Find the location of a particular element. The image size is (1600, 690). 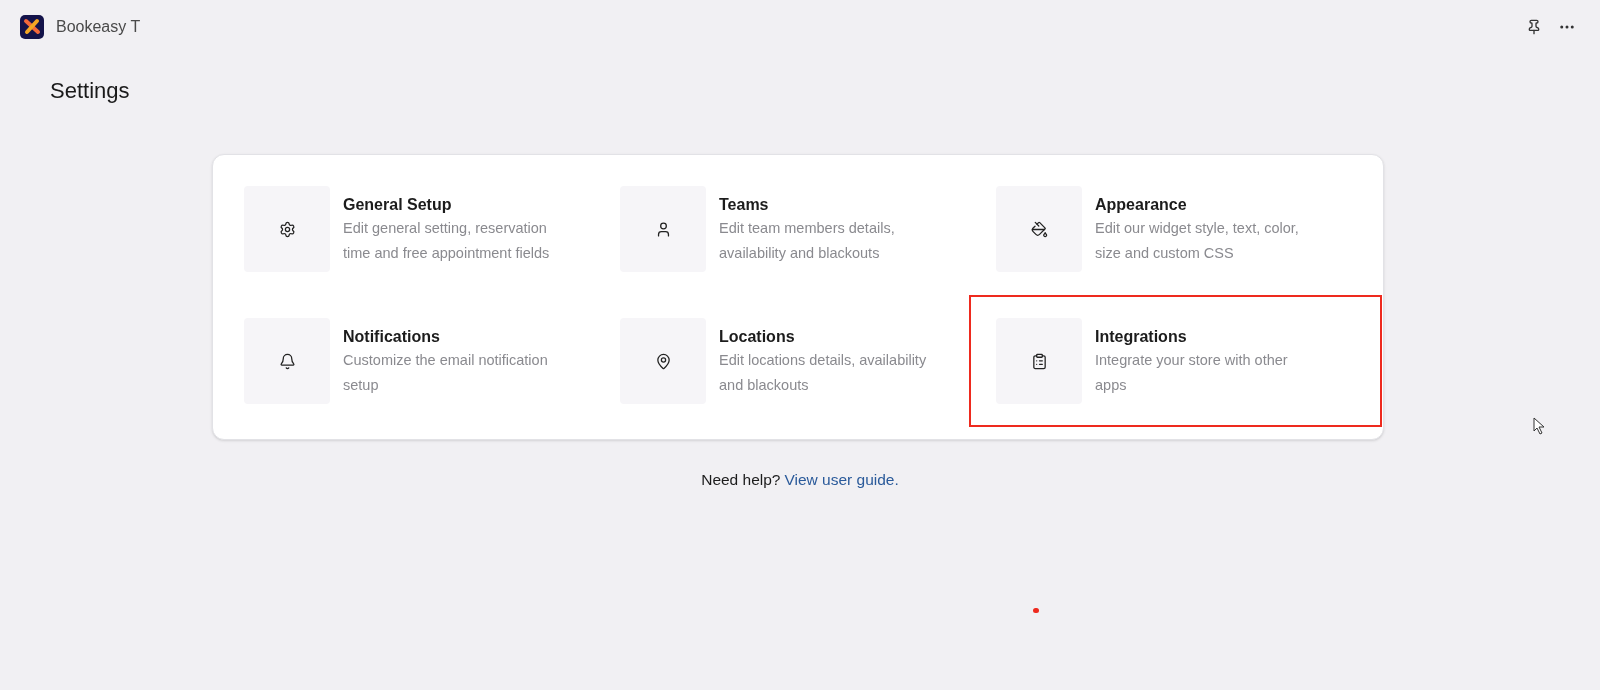

map-pin-icon is located at coordinates (663, 361).